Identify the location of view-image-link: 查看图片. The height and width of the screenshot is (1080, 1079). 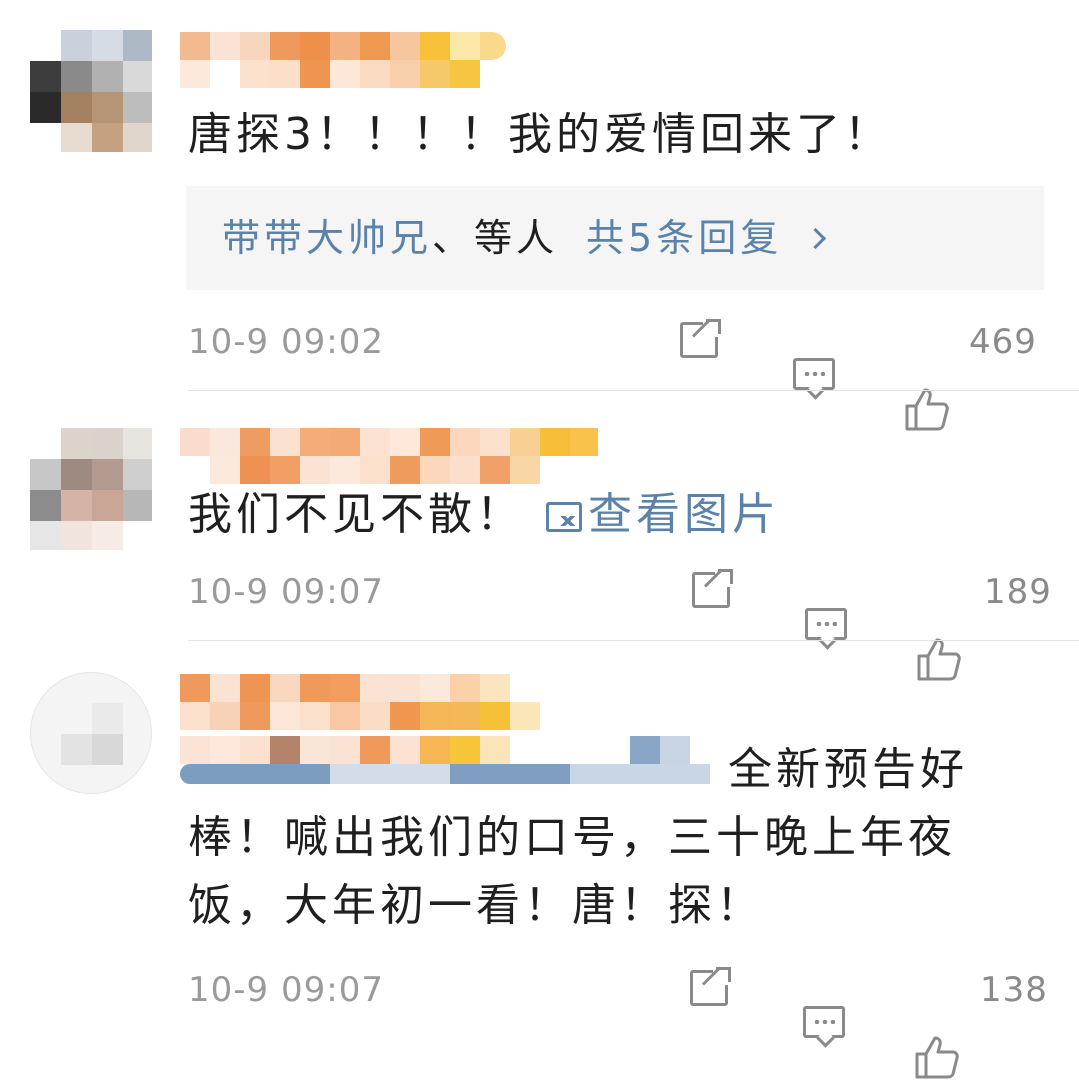
(663, 514).